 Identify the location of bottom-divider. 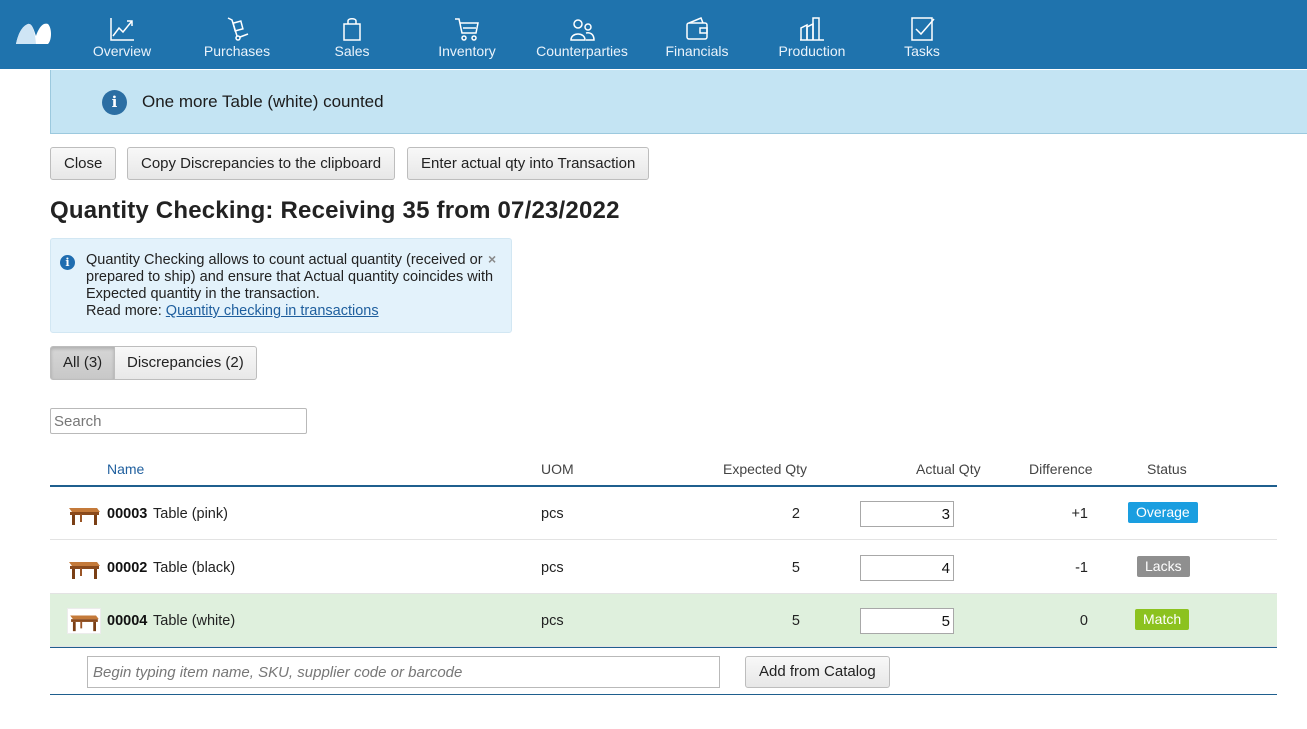
(663, 694).